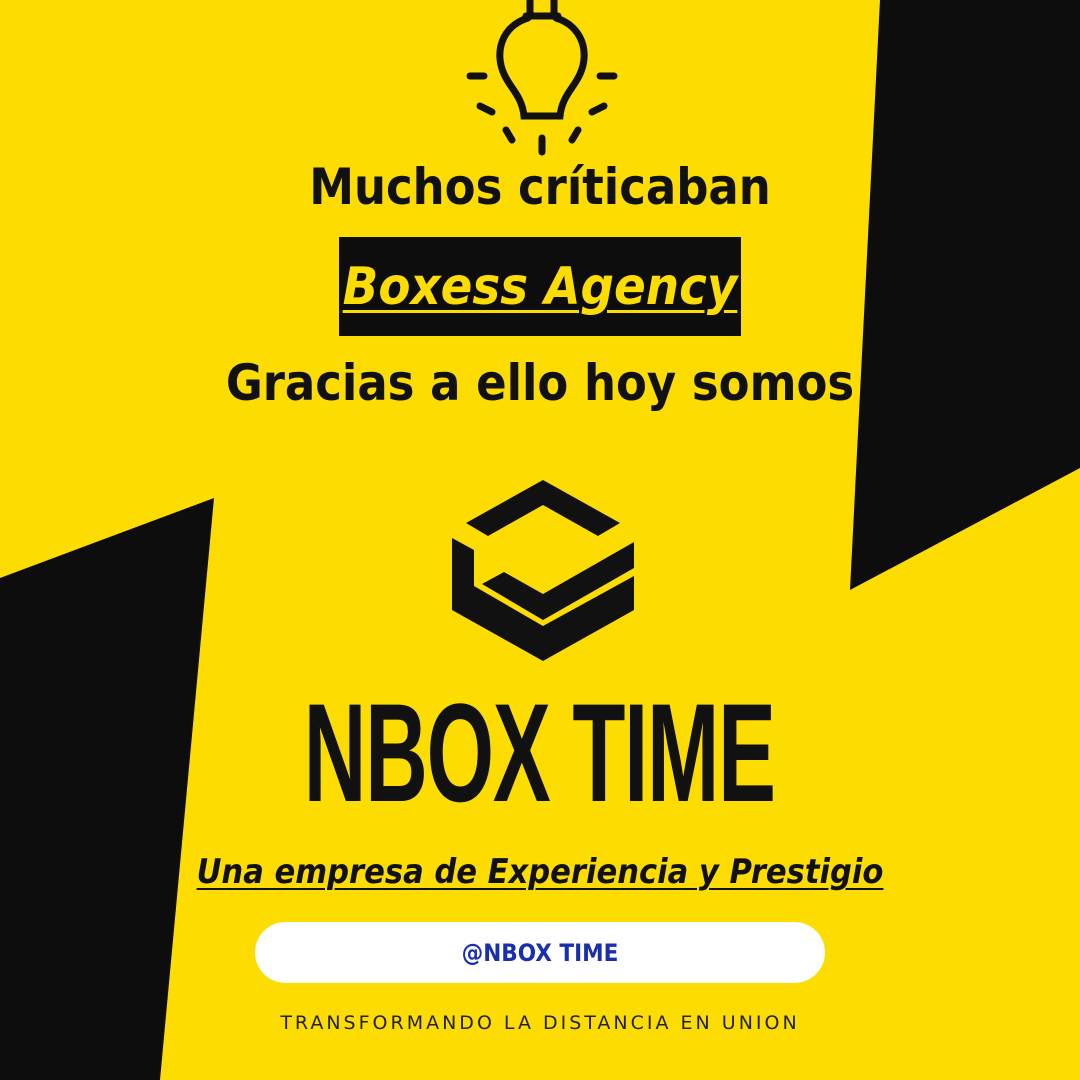 The height and width of the screenshot is (1080, 1080). Describe the element at coordinates (540, 383) in the screenshot. I see `headline-bottom: Gracias a ello hoy somos` at that location.